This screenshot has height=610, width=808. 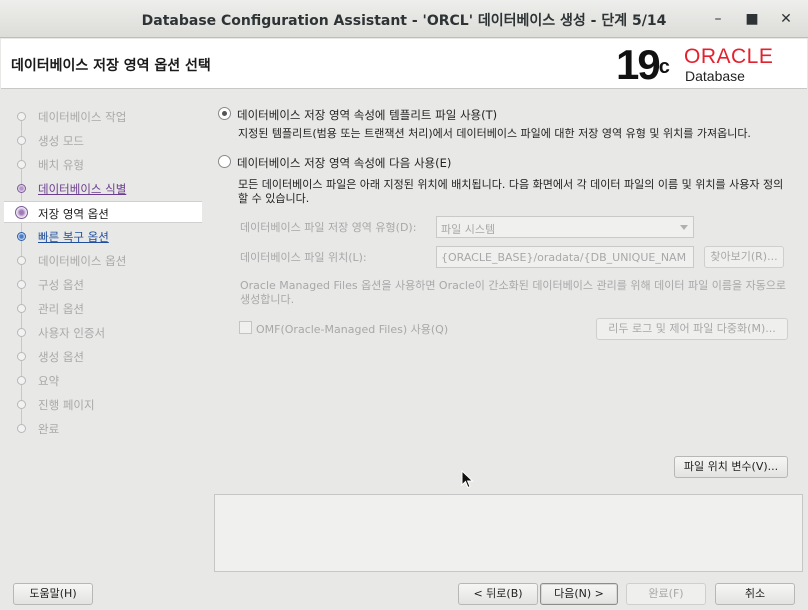 I want to click on nav-step-item: 요약, so click(x=103, y=380).